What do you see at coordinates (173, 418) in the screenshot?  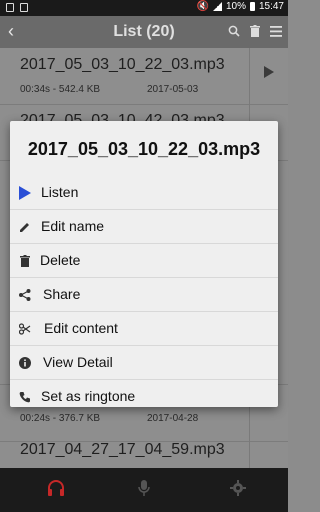 I see `file-date: 2017-04-28` at bounding box center [173, 418].